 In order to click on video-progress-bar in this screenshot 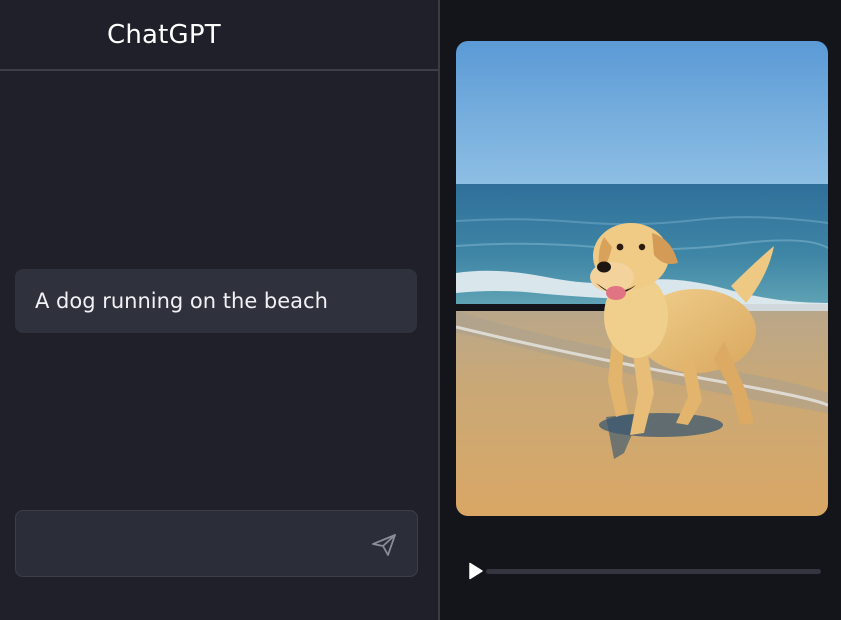, I will do `click(653, 571)`.